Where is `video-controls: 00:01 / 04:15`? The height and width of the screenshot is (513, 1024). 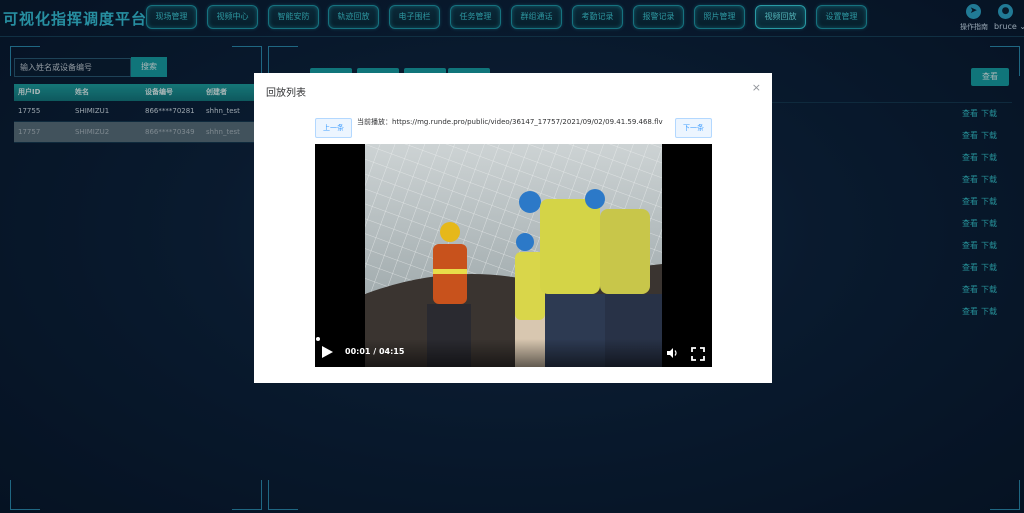
video-controls: 00:01 / 04:15 is located at coordinates (513, 353).